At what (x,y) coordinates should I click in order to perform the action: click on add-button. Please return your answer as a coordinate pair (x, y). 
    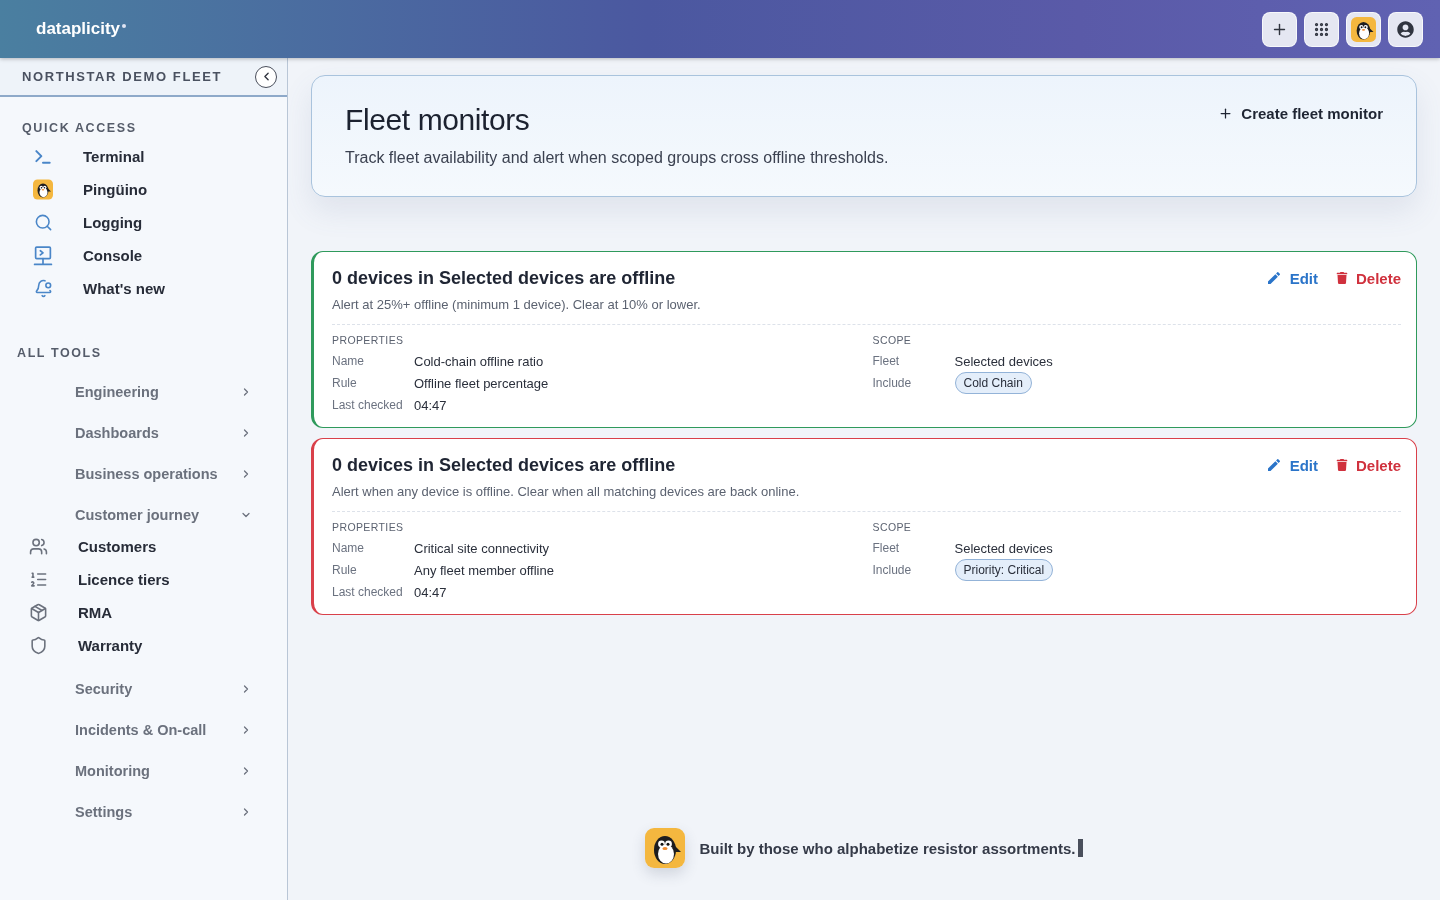
    Looking at the image, I should click on (1279, 29).